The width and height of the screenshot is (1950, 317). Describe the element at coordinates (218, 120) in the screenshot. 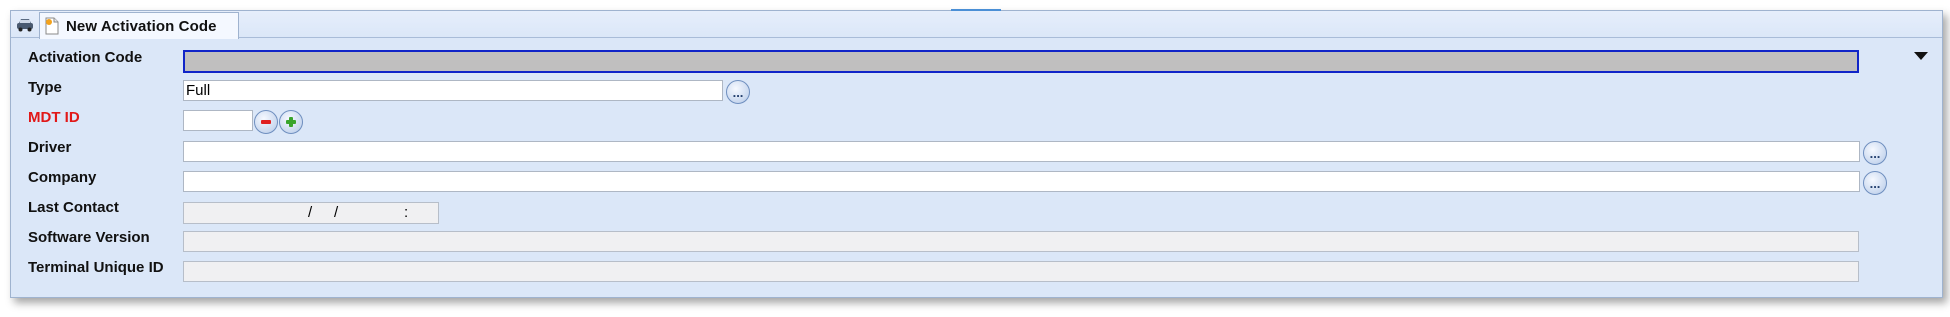

I see `mdt-id-input` at that location.